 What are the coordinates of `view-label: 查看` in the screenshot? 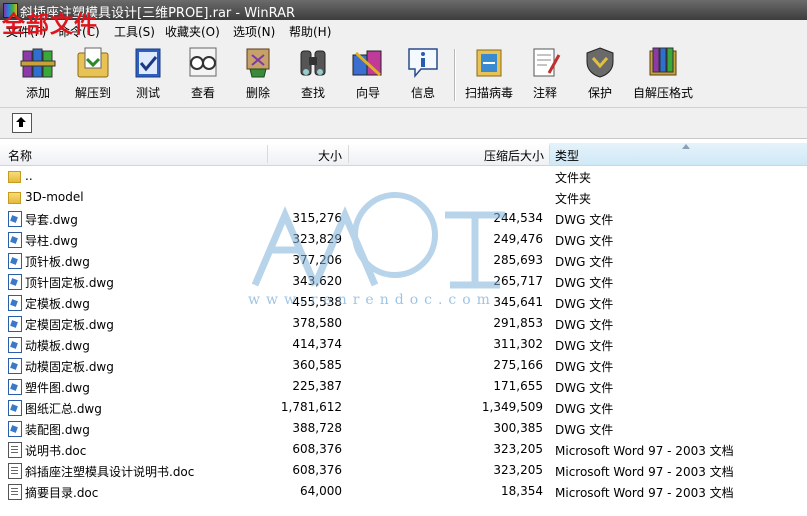 It's located at (202, 93).